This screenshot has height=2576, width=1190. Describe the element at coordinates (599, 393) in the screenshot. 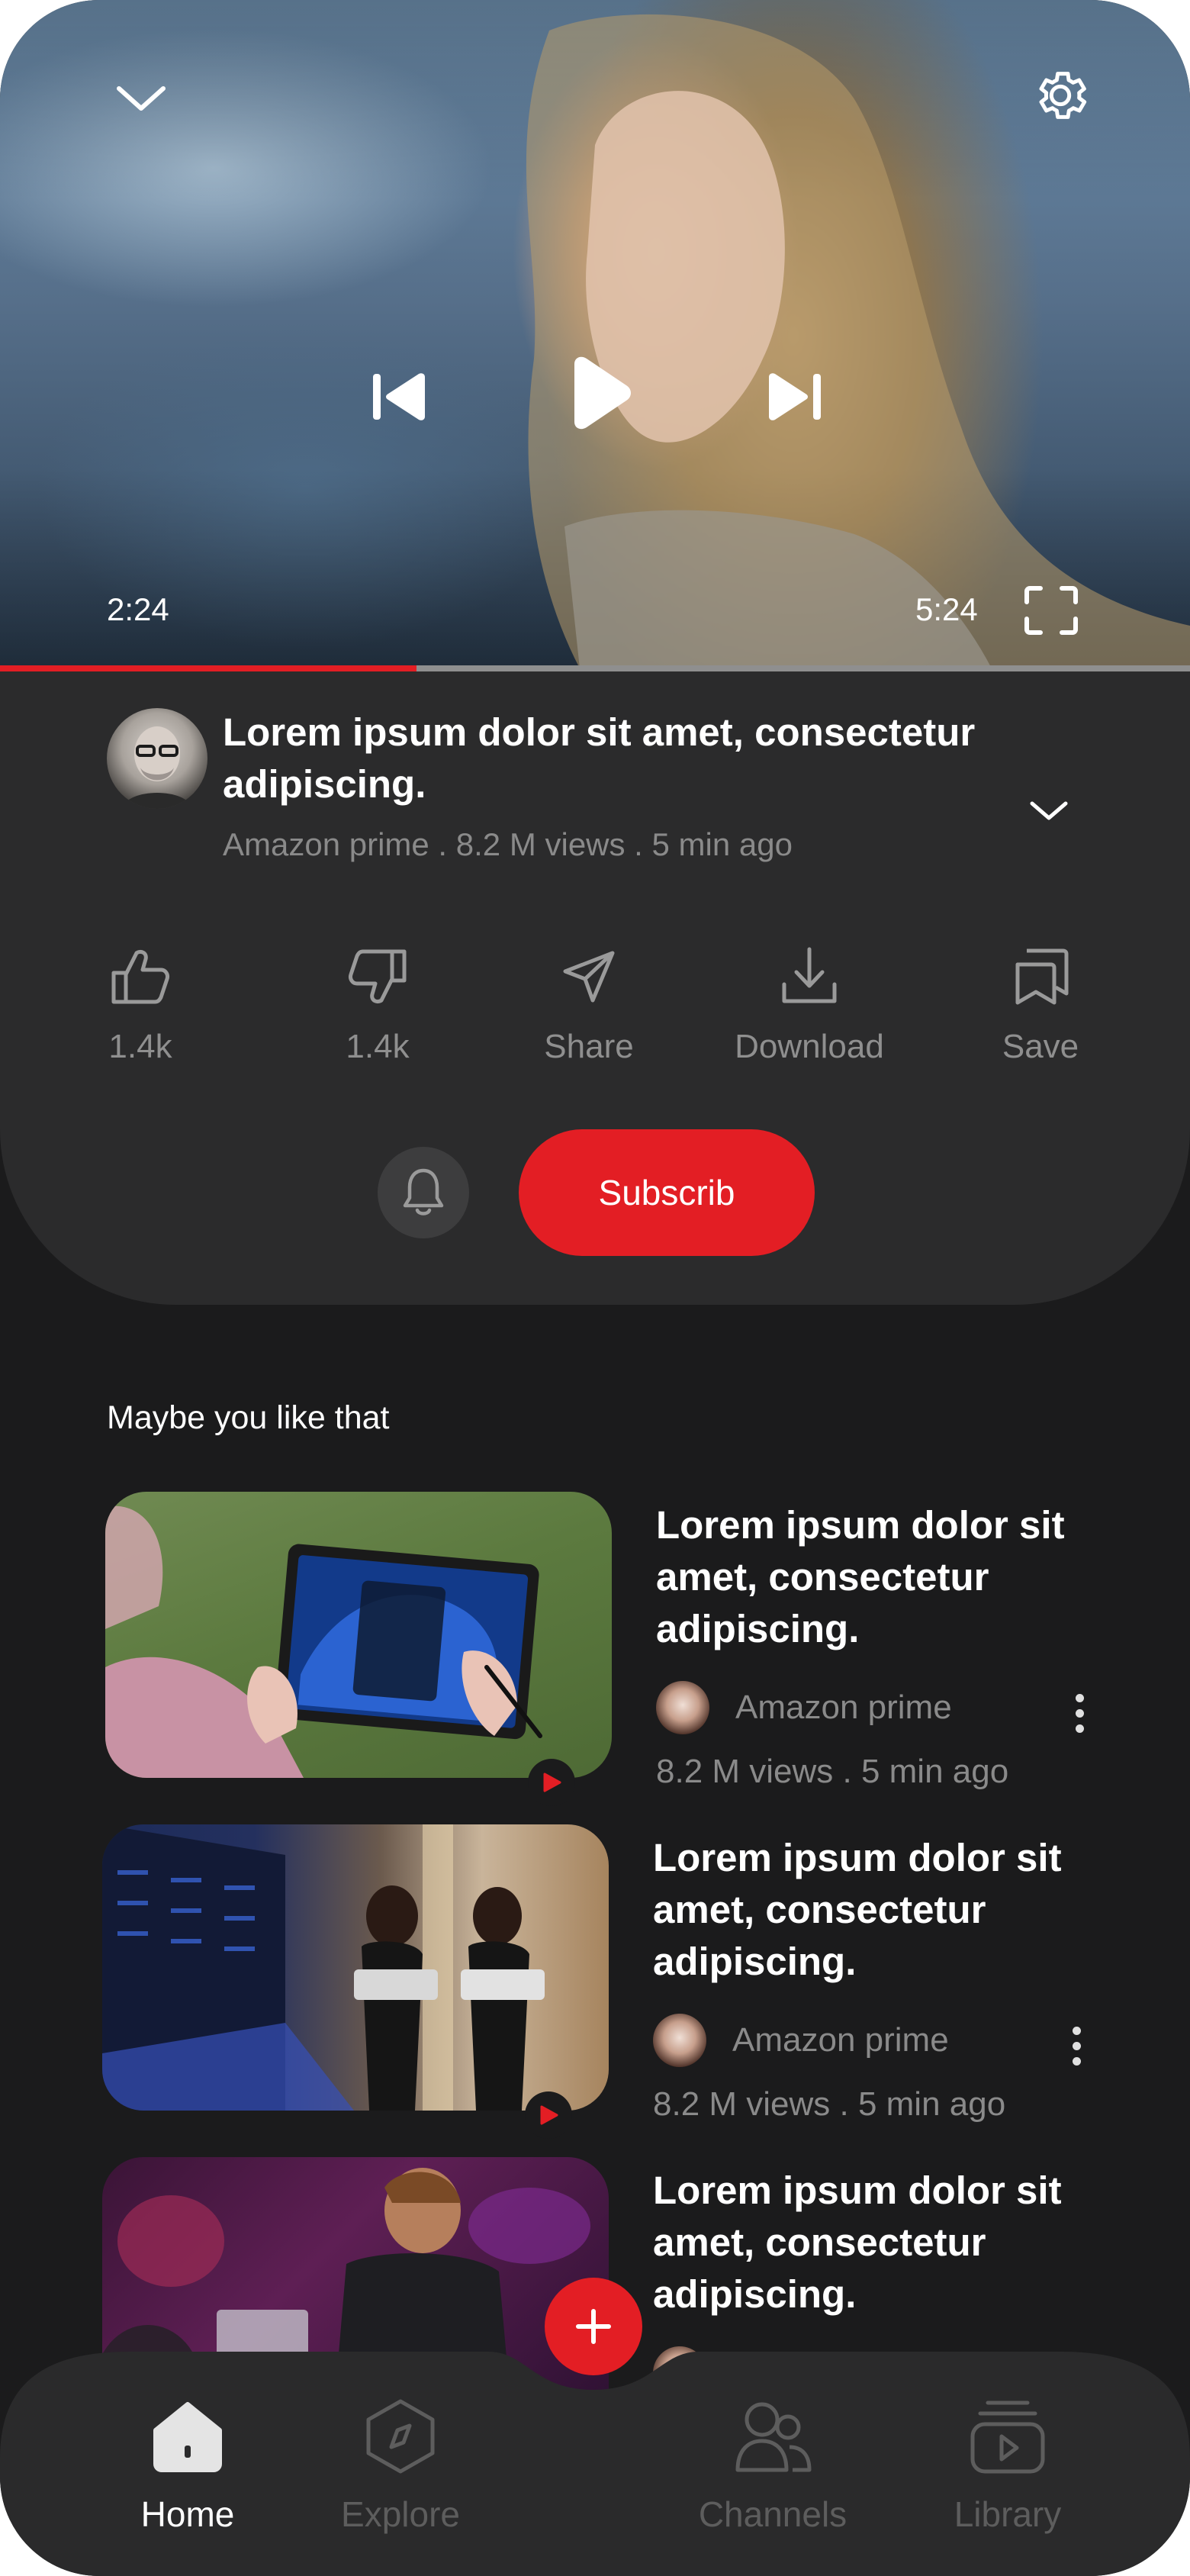

I see `play-icon` at that location.